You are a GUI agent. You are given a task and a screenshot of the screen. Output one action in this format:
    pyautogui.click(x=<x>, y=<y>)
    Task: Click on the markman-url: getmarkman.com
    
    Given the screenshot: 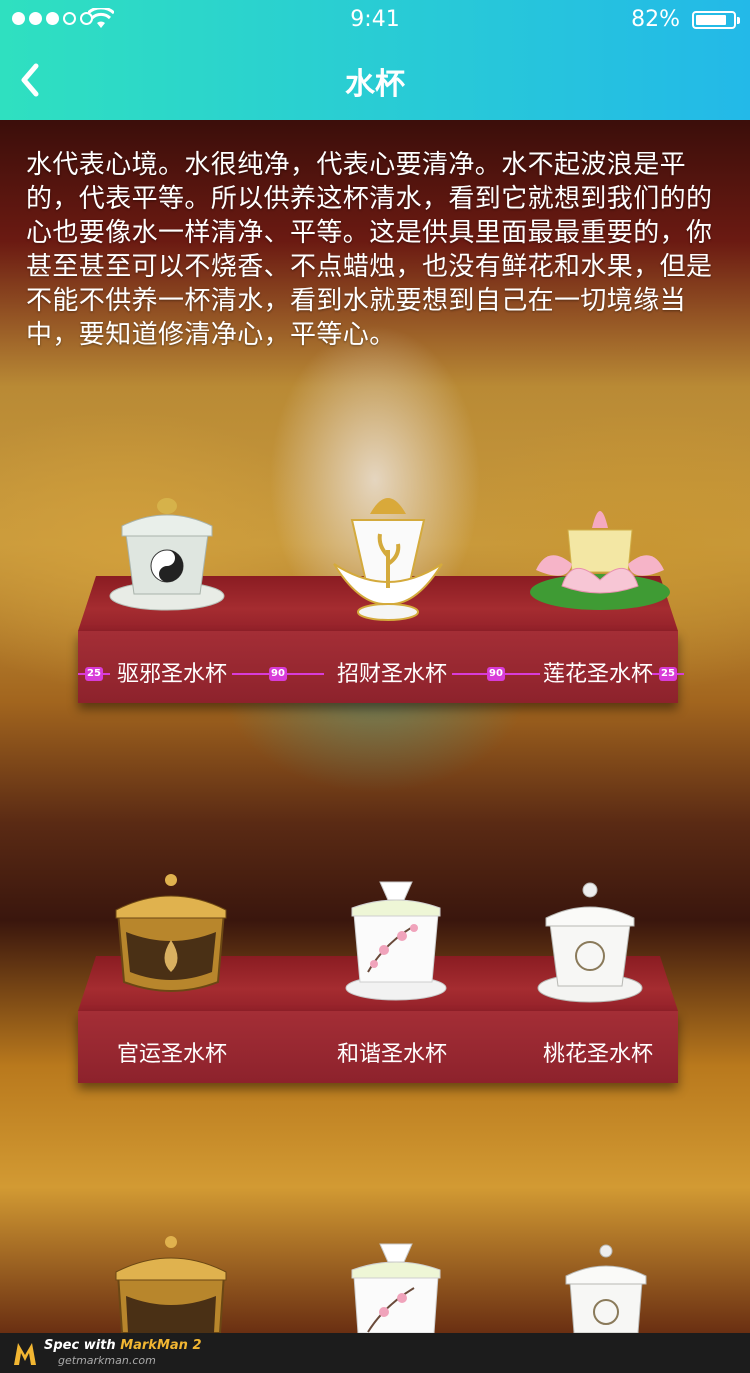 What is the action you would take?
    pyautogui.click(x=107, y=1360)
    